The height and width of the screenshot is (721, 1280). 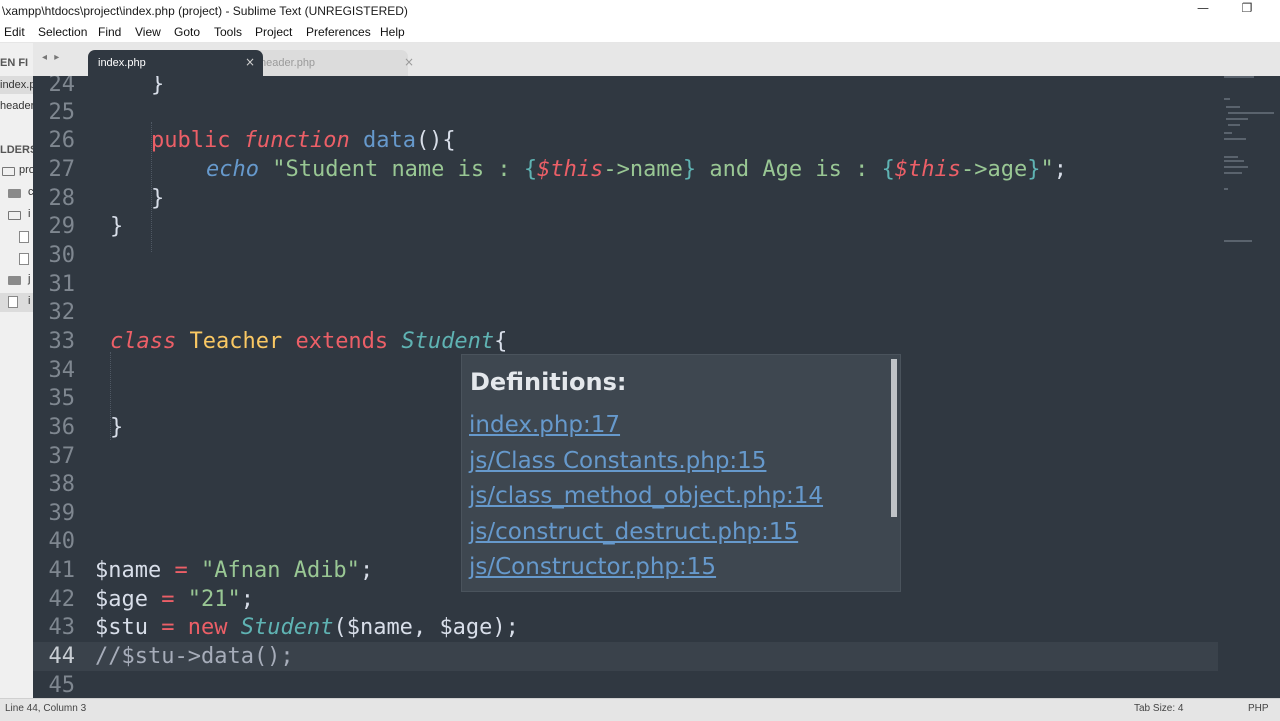 What do you see at coordinates (62, 570) in the screenshot?
I see `line-number: 41` at bounding box center [62, 570].